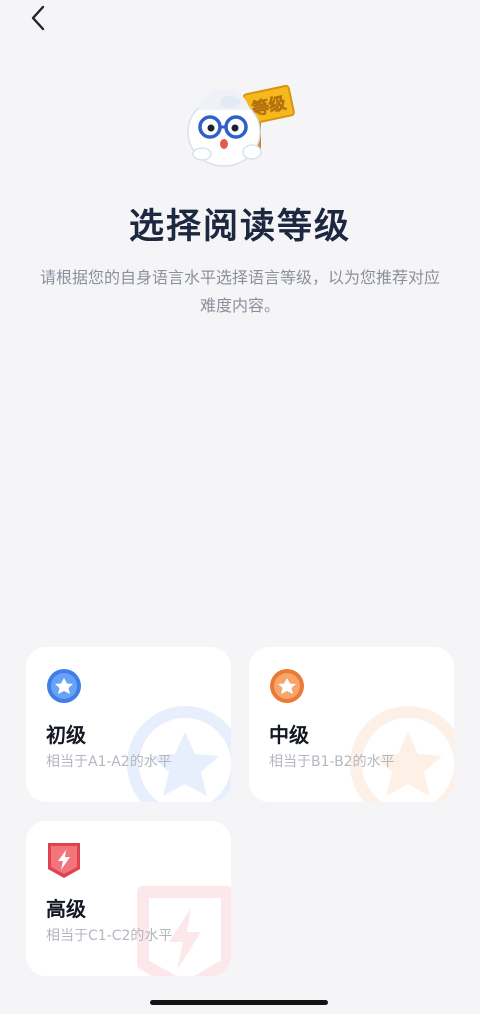 The height and width of the screenshot is (1014, 480). Describe the element at coordinates (332, 762) in the screenshot. I see `level-description: 相当于B1-B2的水平` at that location.